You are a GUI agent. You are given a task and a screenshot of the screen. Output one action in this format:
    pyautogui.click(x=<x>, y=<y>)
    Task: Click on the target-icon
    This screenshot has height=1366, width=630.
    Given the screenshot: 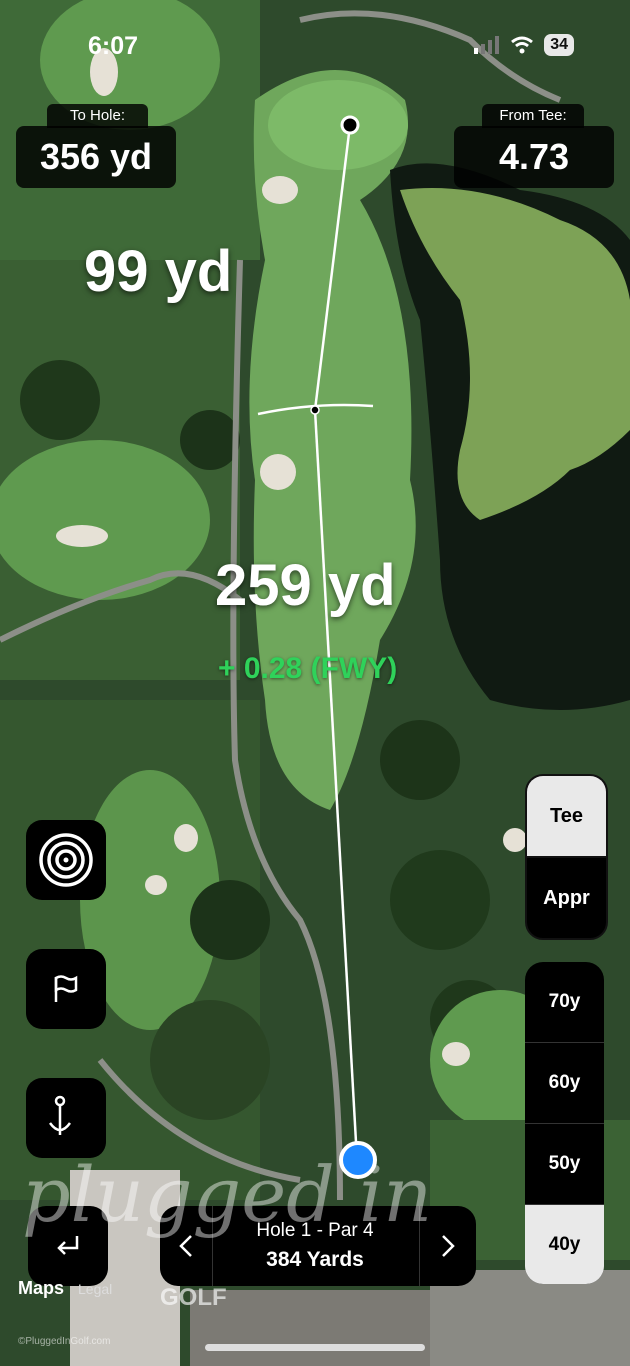 What is the action you would take?
    pyautogui.click(x=66, y=860)
    